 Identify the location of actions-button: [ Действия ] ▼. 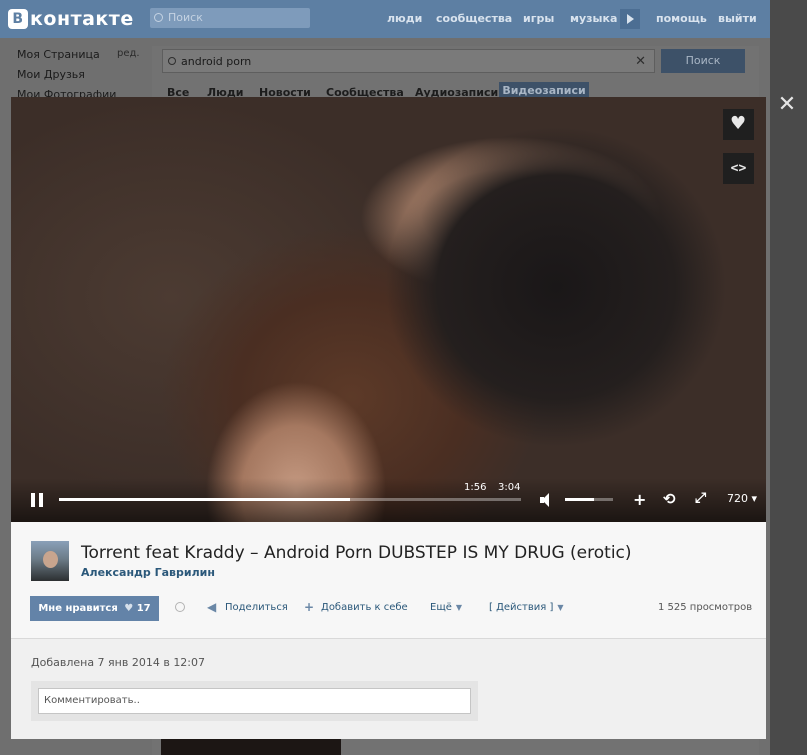
(526, 607).